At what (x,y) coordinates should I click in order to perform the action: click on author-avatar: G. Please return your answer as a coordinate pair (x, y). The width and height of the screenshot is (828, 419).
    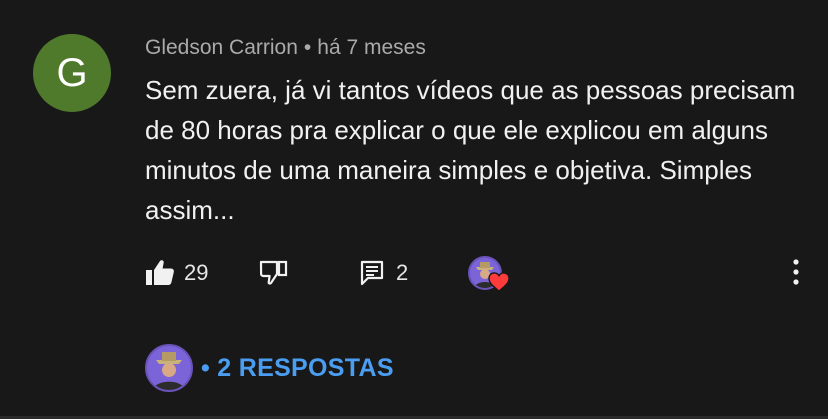
    Looking at the image, I should click on (72, 73).